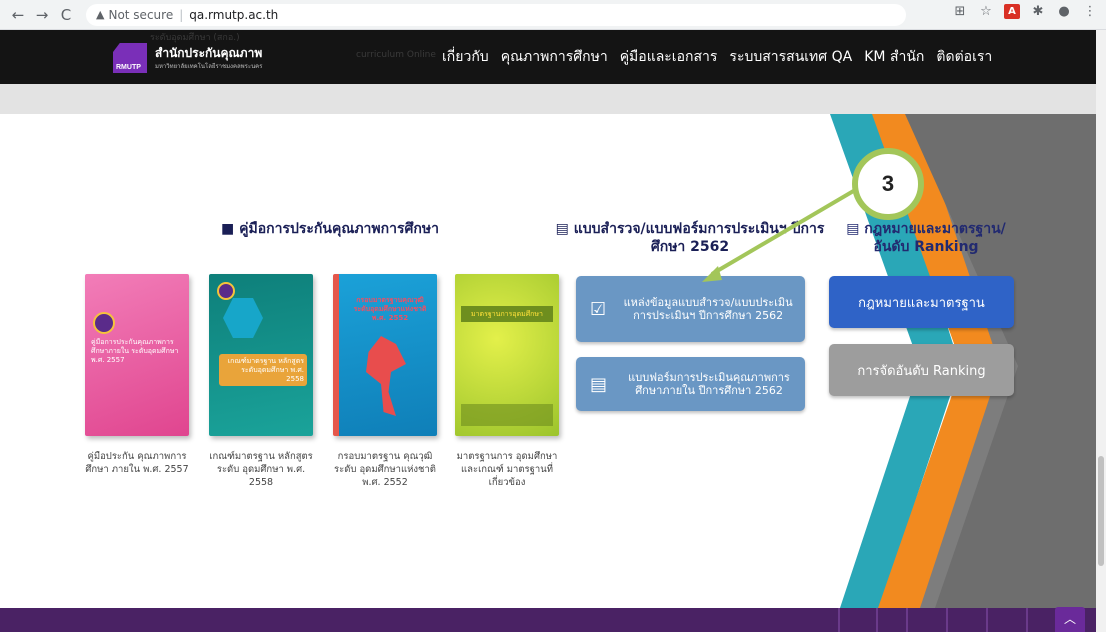 This screenshot has height=632, width=1106. Describe the element at coordinates (1025, 11) in the screenshot. I see `browser-actions: ⊞ ☆ A ✱ ● ⋮` at that location.